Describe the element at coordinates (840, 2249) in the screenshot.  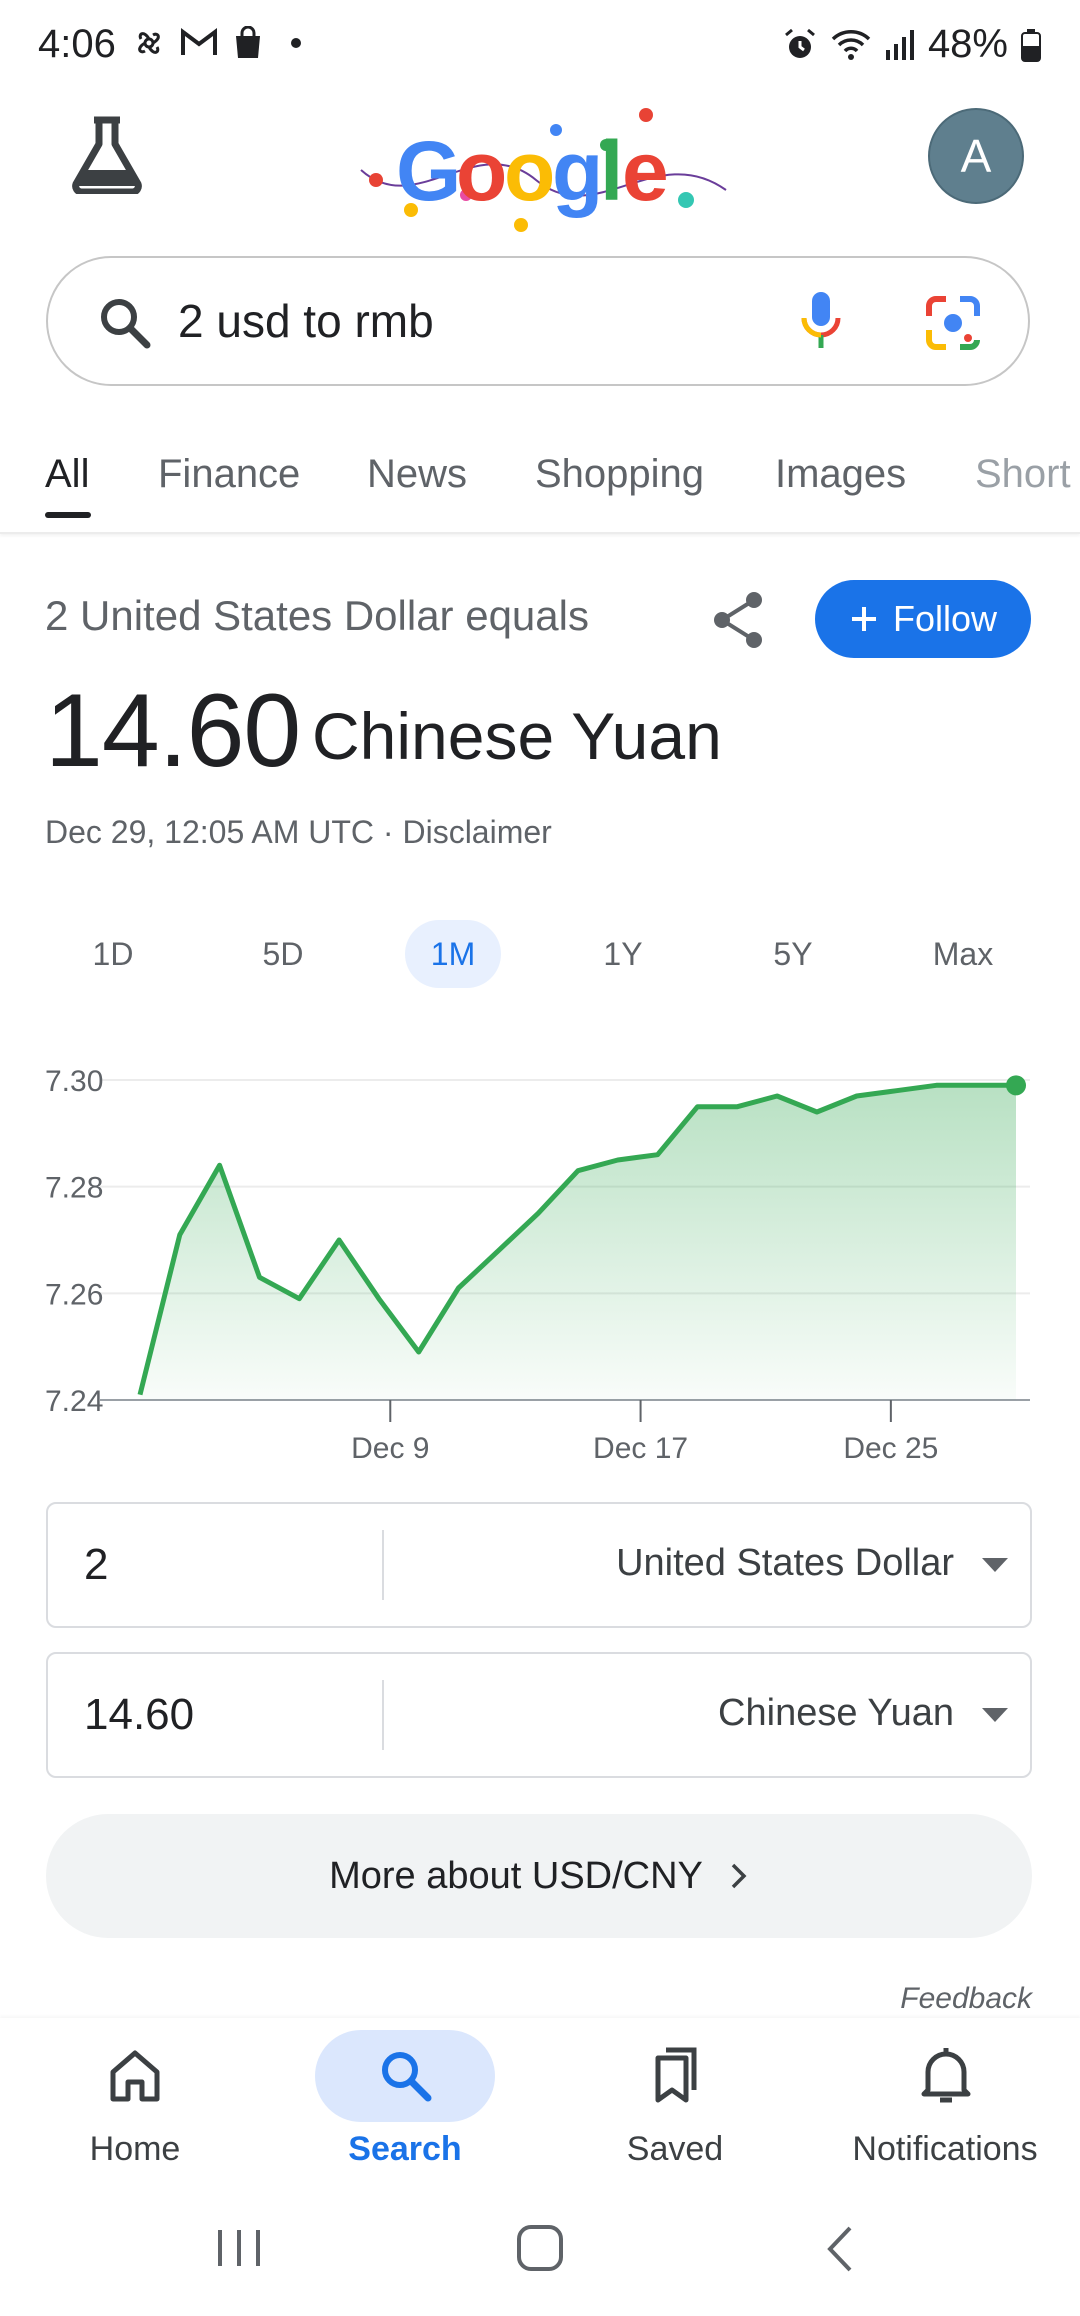
I see `back-icon` at that location.